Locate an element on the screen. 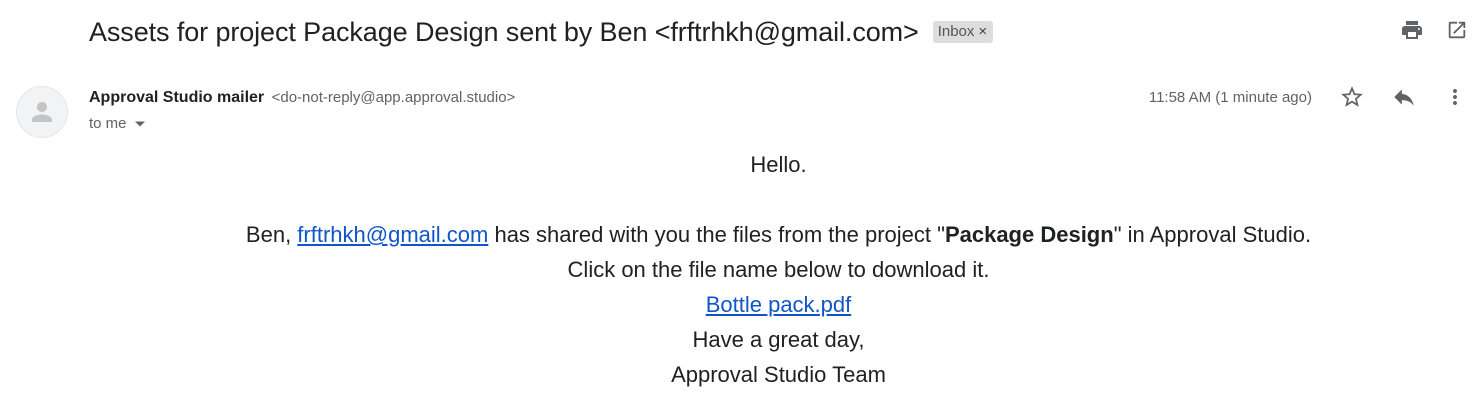  open-in-new-window-icon is located at coordinates (1457, 30).